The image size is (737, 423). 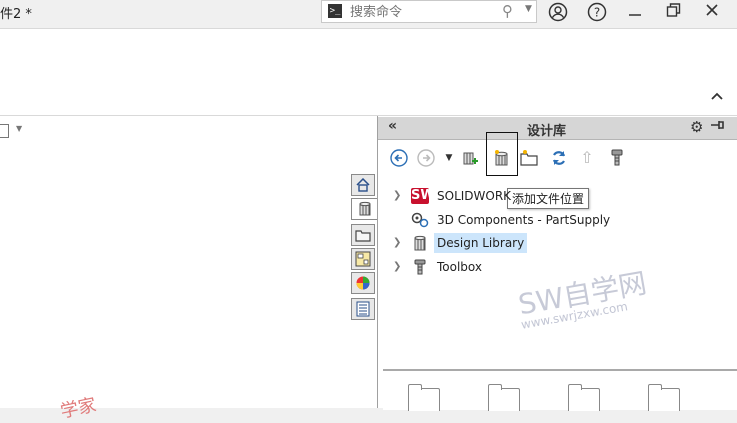 What do you see at coordinates (420, 243) in the screenshot?
I see `design-library-icon` at bounding box center [420, 243].